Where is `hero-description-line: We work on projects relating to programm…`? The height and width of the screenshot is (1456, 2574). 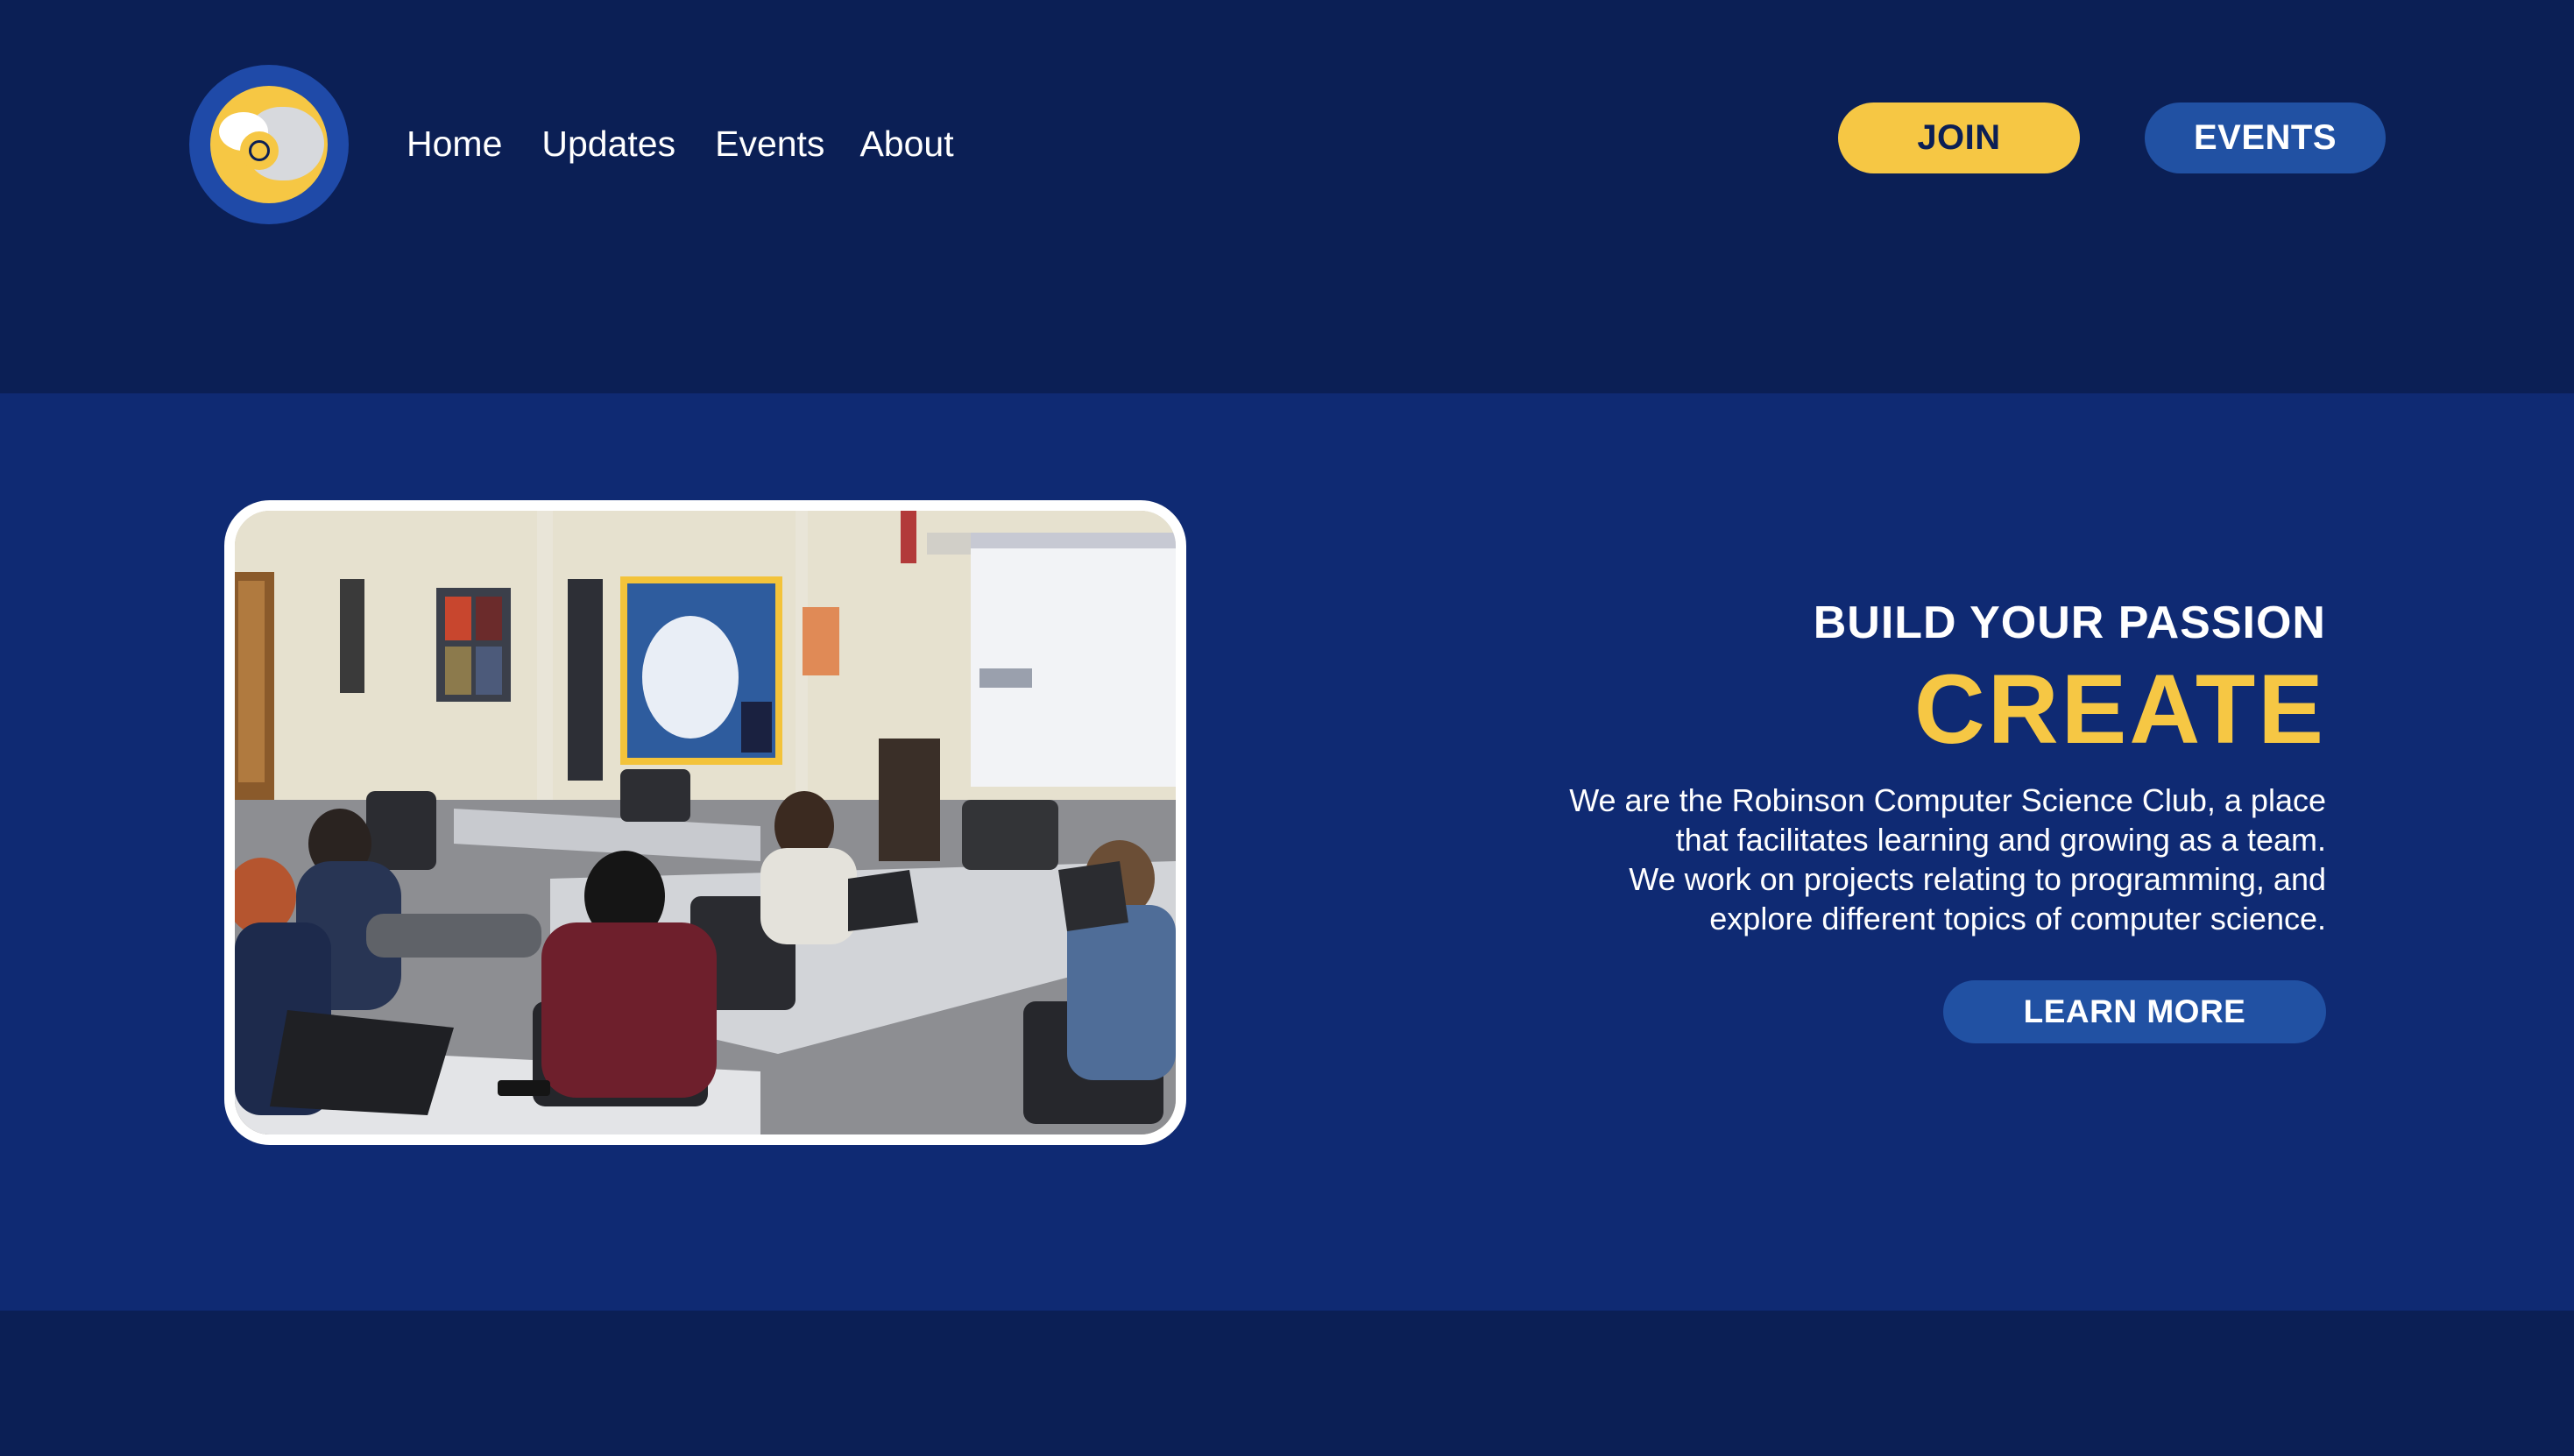 hero-description-line: We work on projects relating to programm… is located at coordinates (1977, 879).